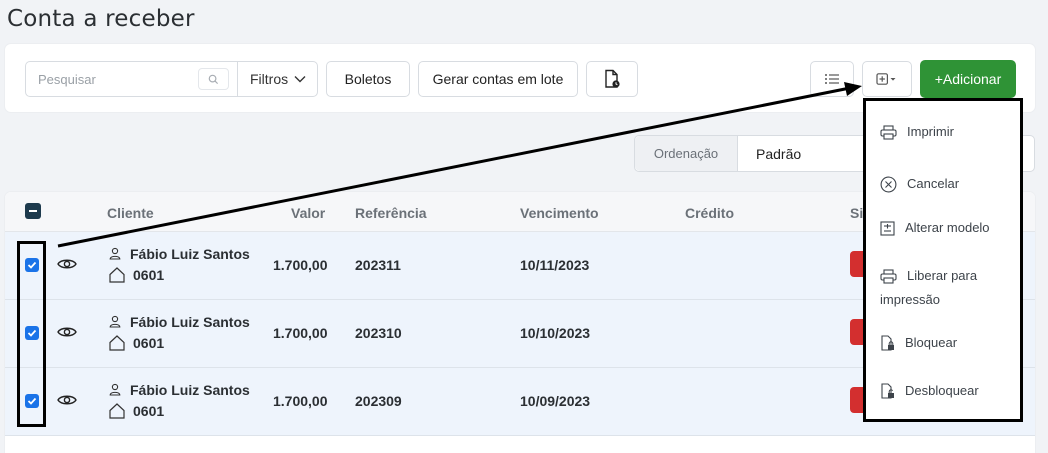 The image size is (1048, 453). What do you see at coordinates (33, 211) in the screenshot?
I see `select-all-checkbox` at bounding box center [33, 211].